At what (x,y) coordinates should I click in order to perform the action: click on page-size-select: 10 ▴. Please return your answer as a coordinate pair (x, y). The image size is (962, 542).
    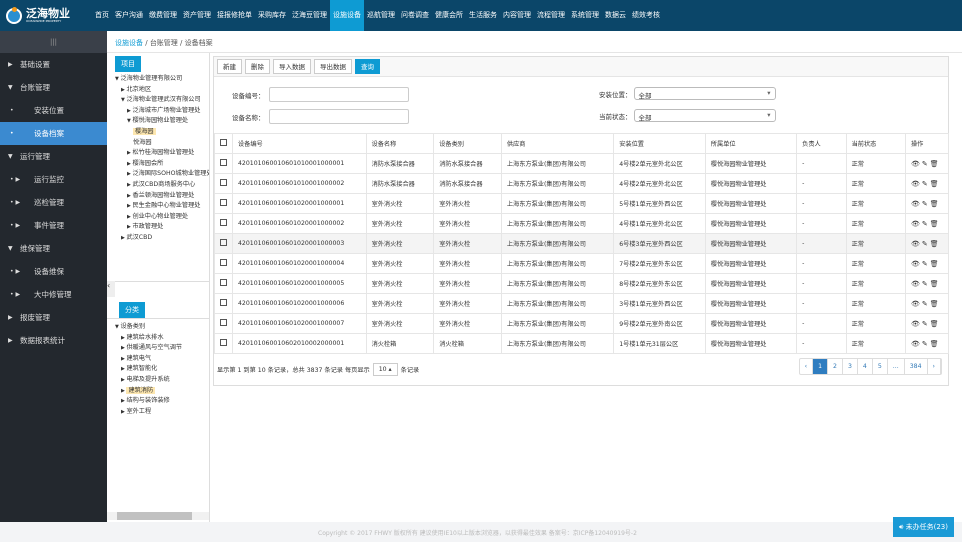
    Looking at the image, I should click on (385, 369).